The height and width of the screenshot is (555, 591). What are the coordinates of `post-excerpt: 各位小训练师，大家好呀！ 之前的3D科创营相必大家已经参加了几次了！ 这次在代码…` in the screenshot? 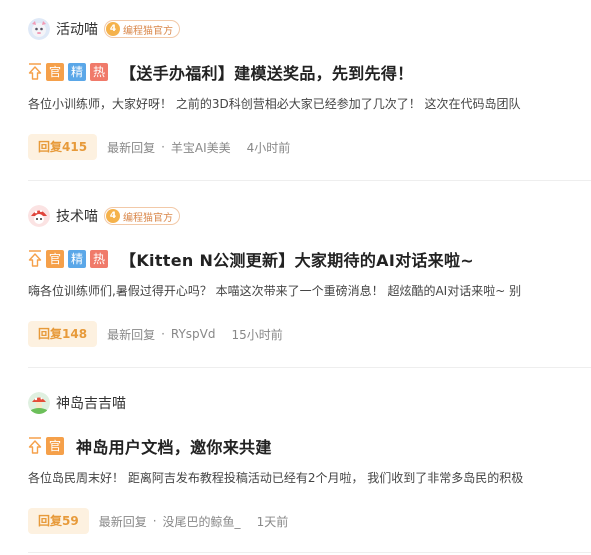 It's located at (274, 104).